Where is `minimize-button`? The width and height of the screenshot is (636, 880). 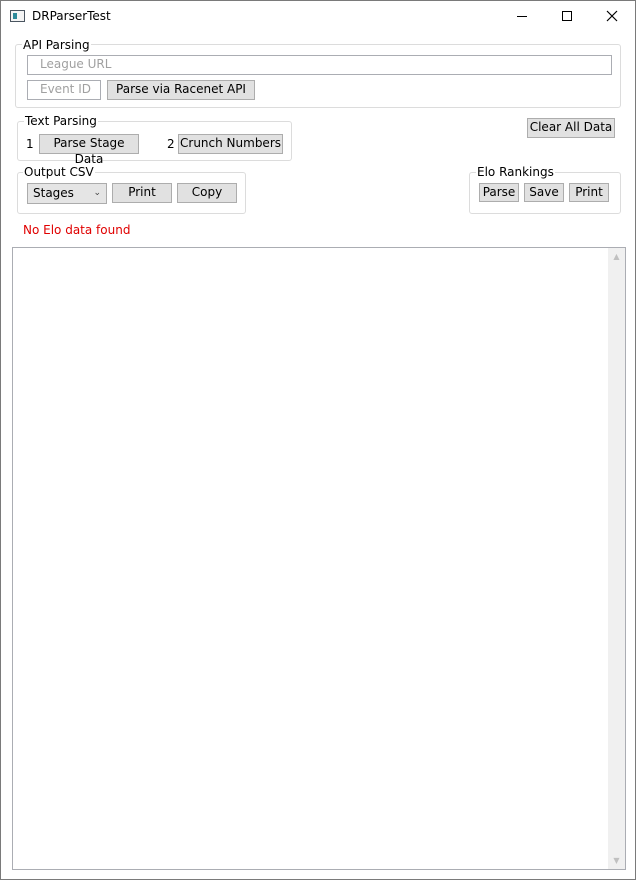 minimize-button is located at coordinates (522, 16).